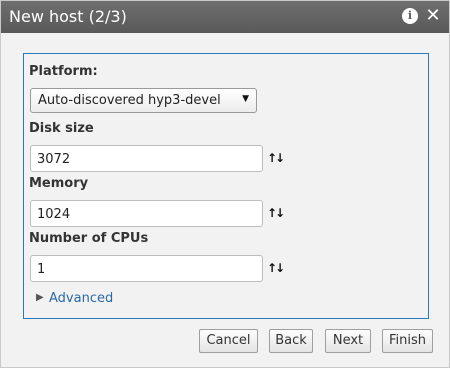 The height and width of the screenshot is (368, 450). What do you see at coordinates (245, 99) in the screenshot?
I see `chevron-down-icon: ▼` at bounding box center [245, 99].